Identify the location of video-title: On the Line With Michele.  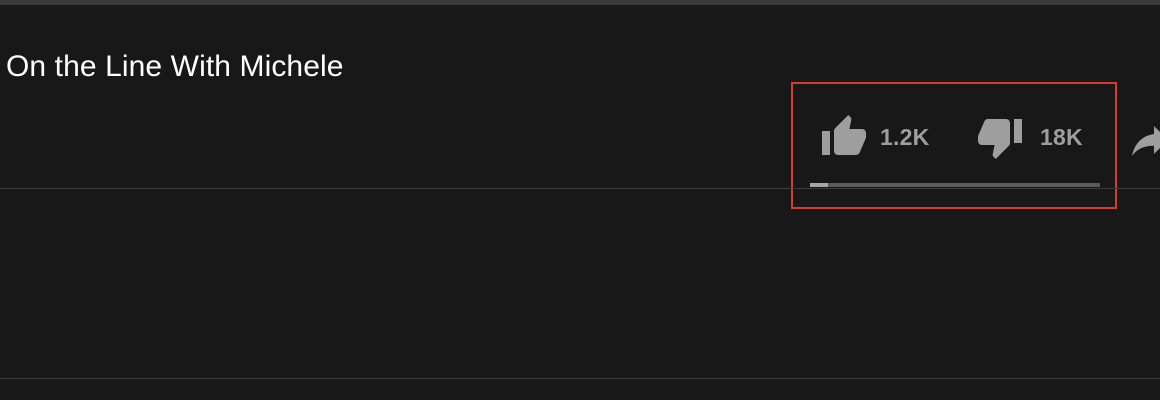
(175, 66).